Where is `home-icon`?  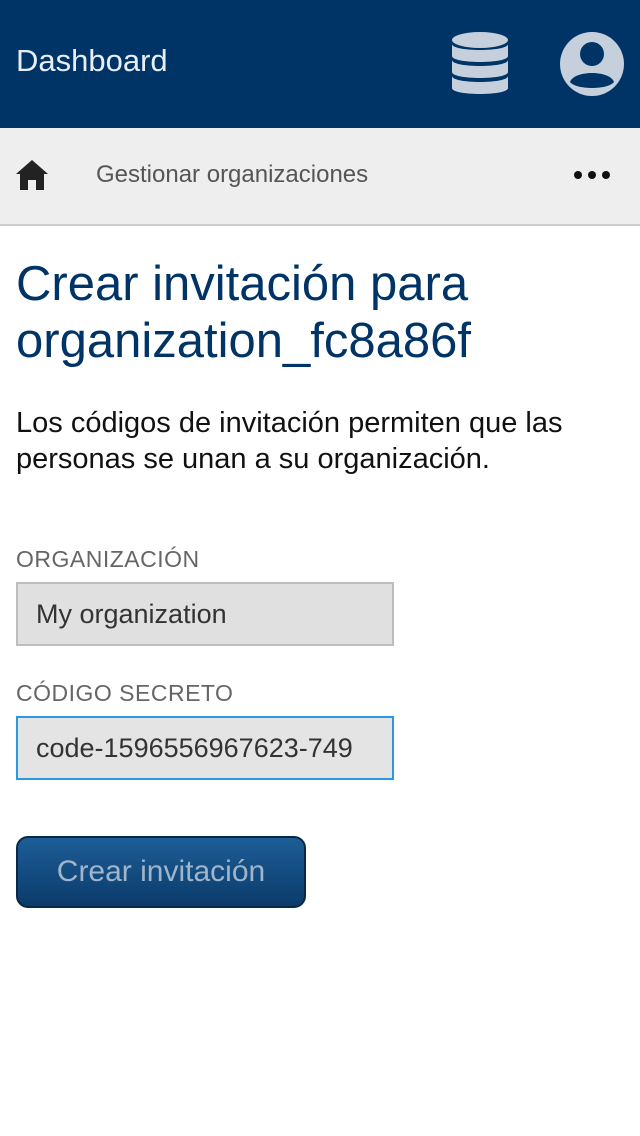 home-icon is located at coordinates (32, 175).